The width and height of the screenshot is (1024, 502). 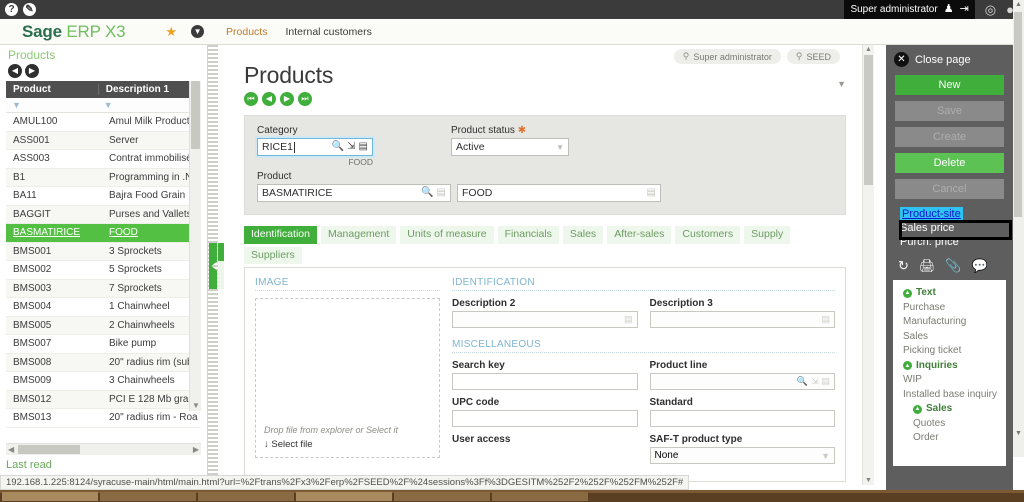 I want to click on main-vertical-scrollbar: ▲ ▼, so click(x=868, y=265).